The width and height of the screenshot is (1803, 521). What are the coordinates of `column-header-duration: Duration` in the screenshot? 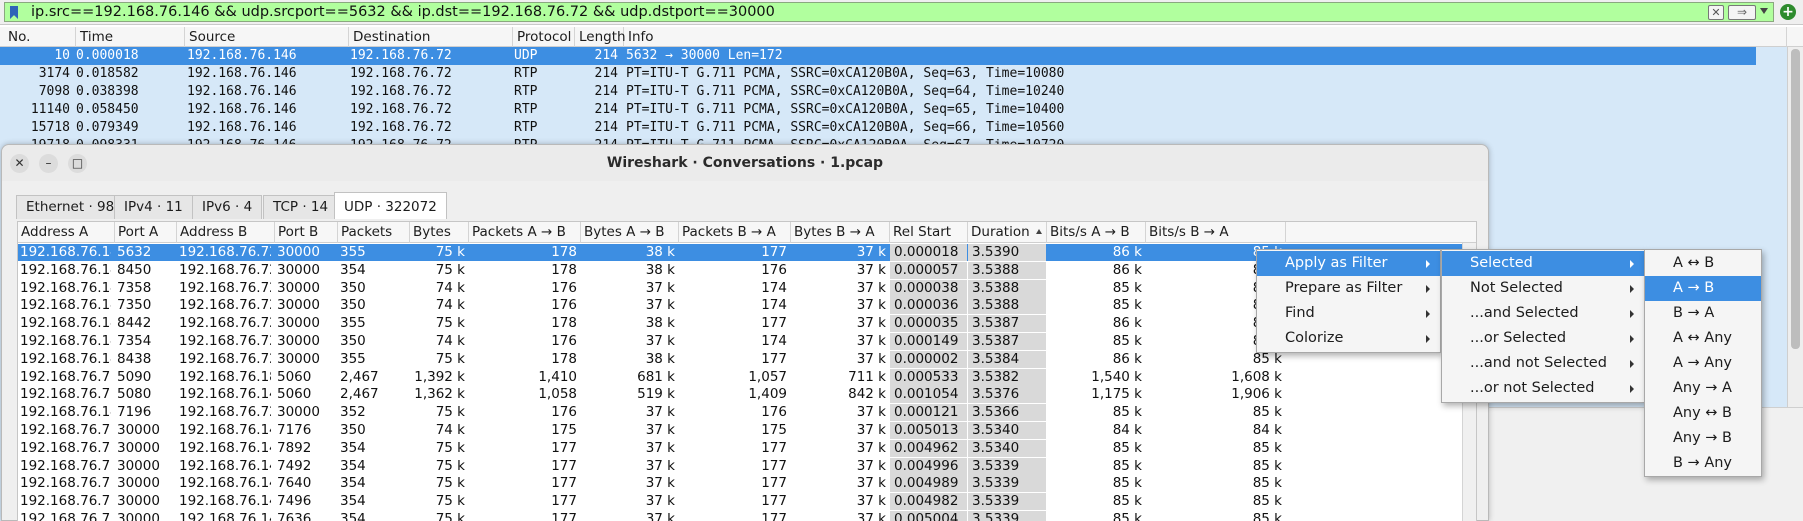 It's located at (1007, 232).